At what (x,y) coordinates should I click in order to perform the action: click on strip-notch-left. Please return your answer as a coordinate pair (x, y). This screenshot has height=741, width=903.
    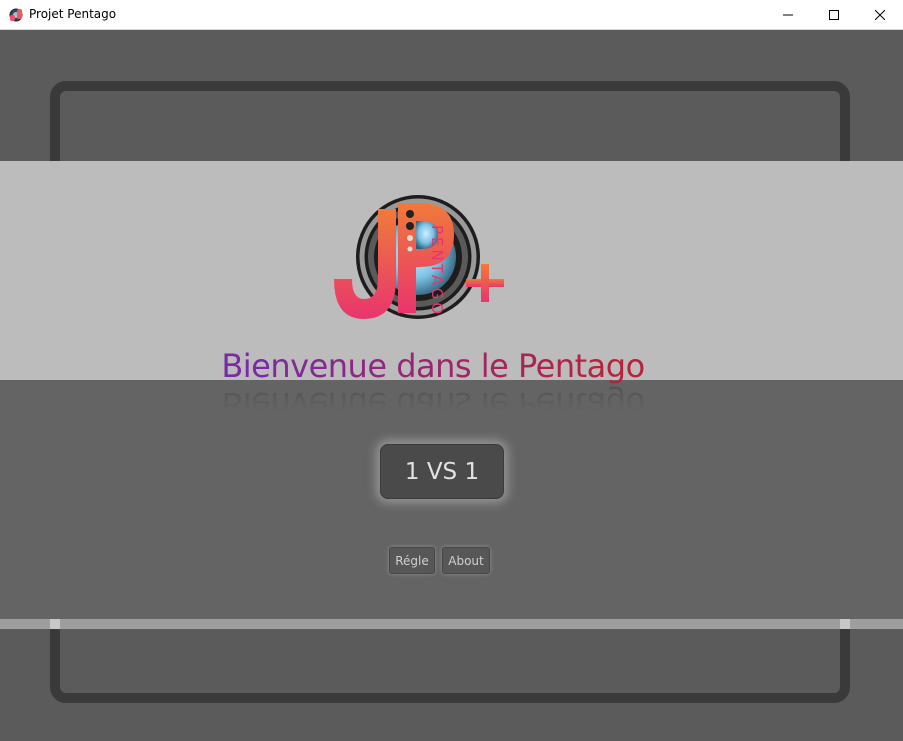
    Looking at the image, I should click on (55, 624).